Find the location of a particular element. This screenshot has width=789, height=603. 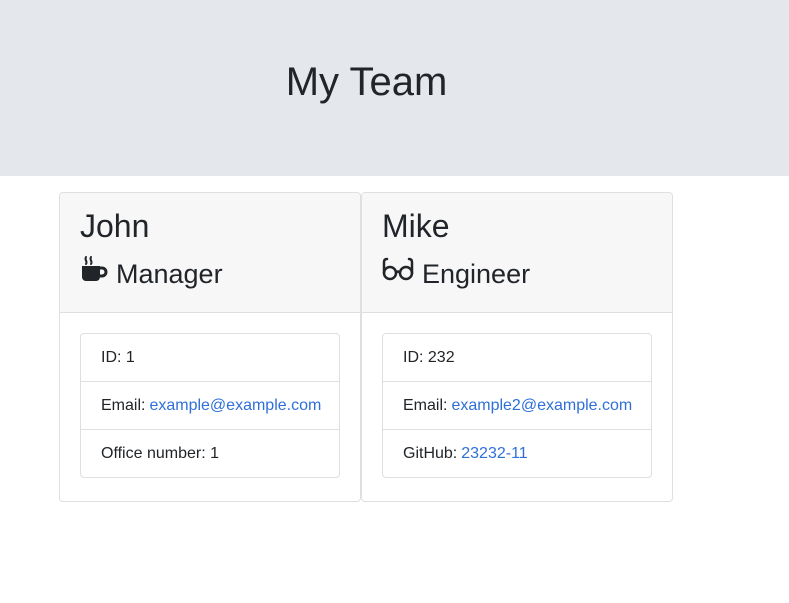

office-label: Office number: is located at coordinates (153, 453).